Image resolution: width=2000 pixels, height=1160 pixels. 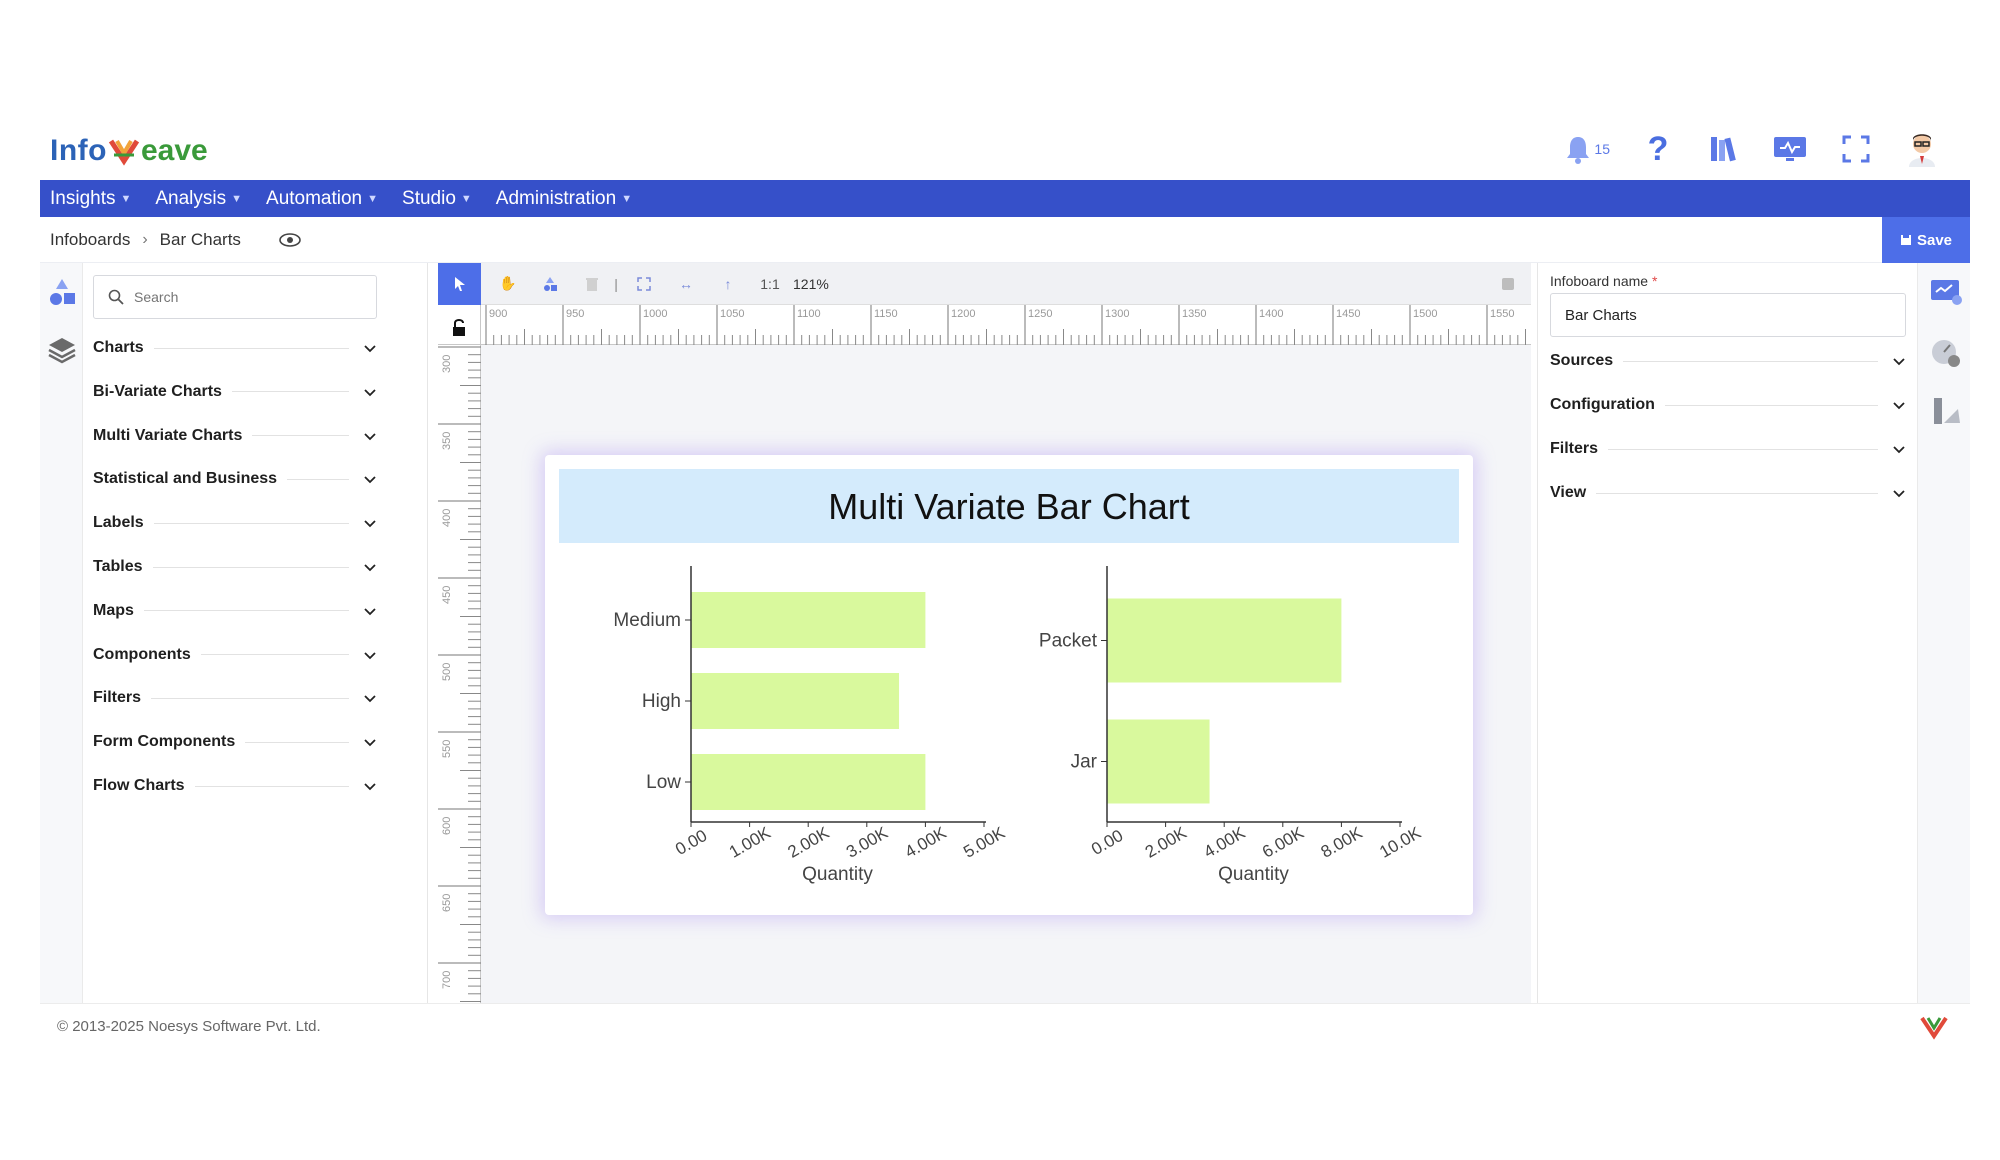 What do you see at coordinates (686, 284) in the screenshot?
I see `fit-width-button: ↔` at bounding box center [686, 284].